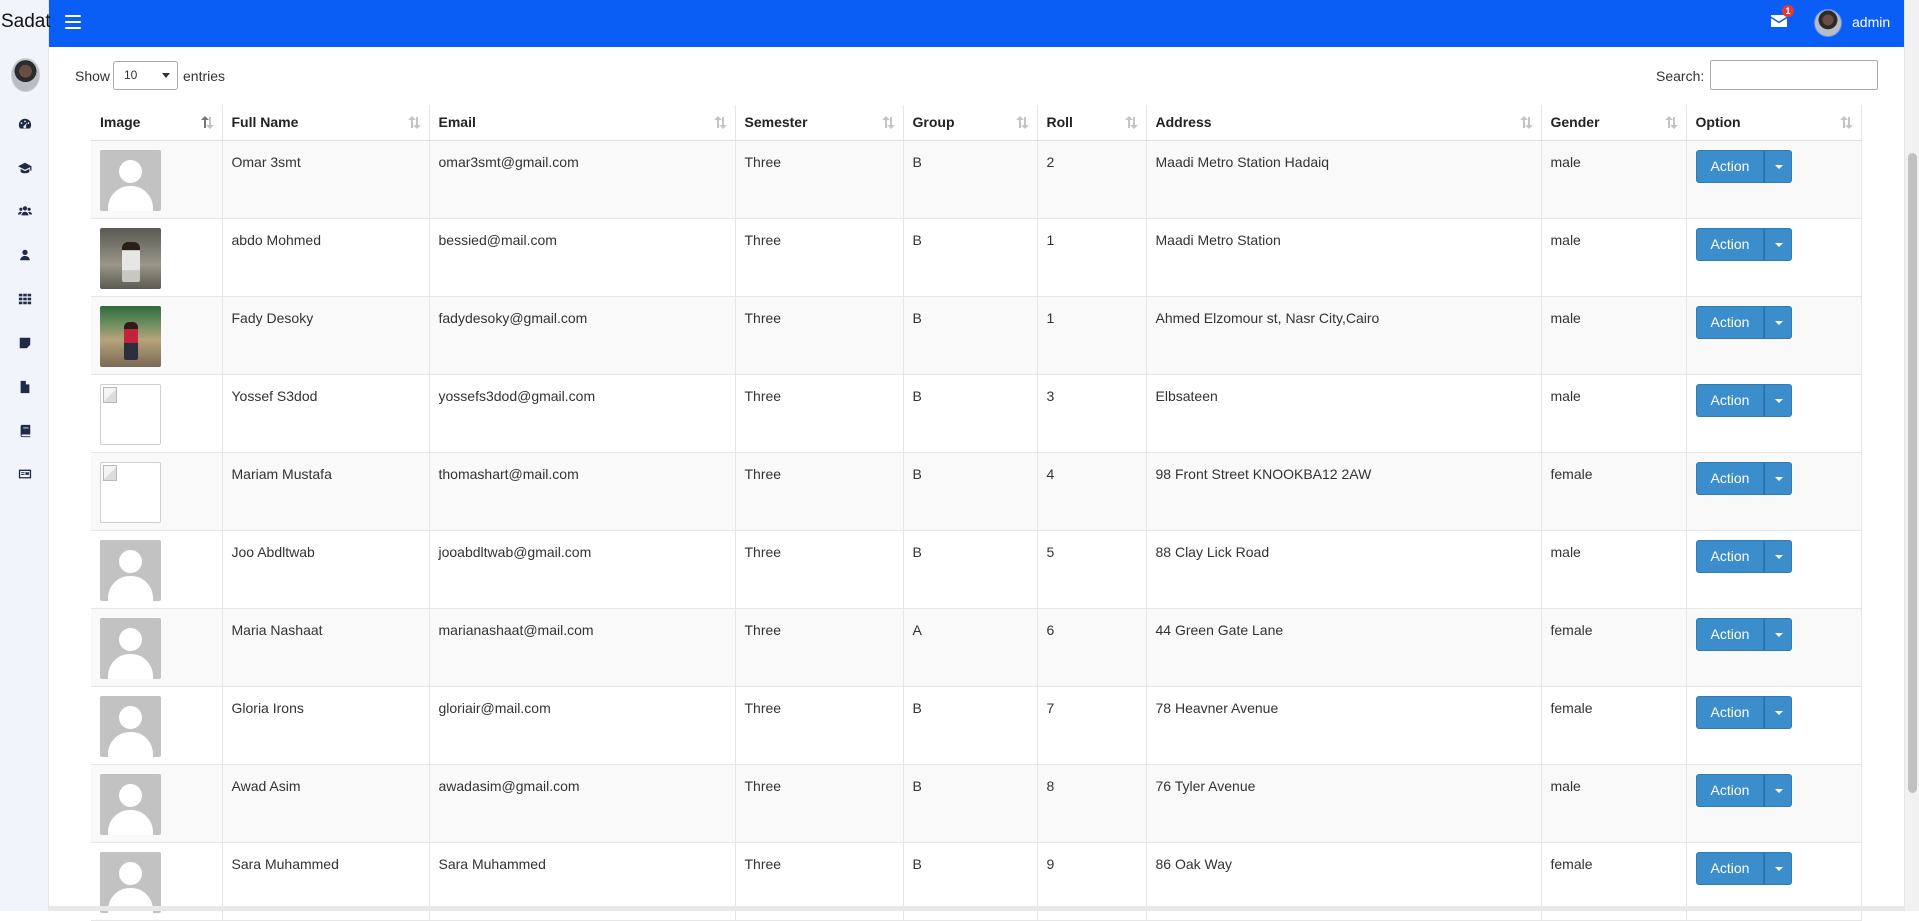  Describe the element at coordinates (326, 179) in the screenshot. I see `cell-name: Omar 3smt` at that location.